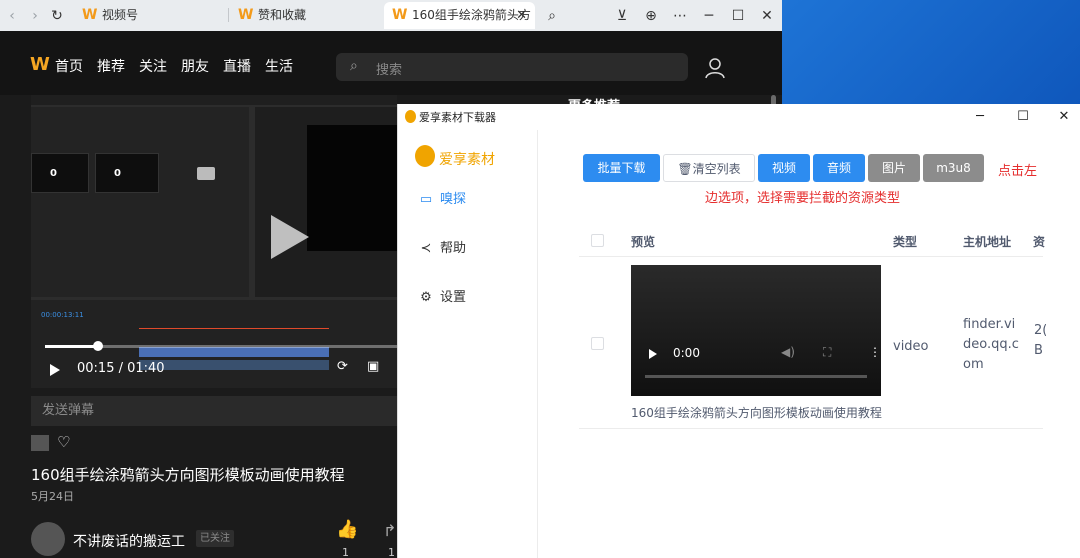 This screenshot has width=1080, height=558. What do you see at coordinates (62, 315) in the screenshot?
I see `editor-timecode: 00:00:13:11` at bounding box center [62, 315].